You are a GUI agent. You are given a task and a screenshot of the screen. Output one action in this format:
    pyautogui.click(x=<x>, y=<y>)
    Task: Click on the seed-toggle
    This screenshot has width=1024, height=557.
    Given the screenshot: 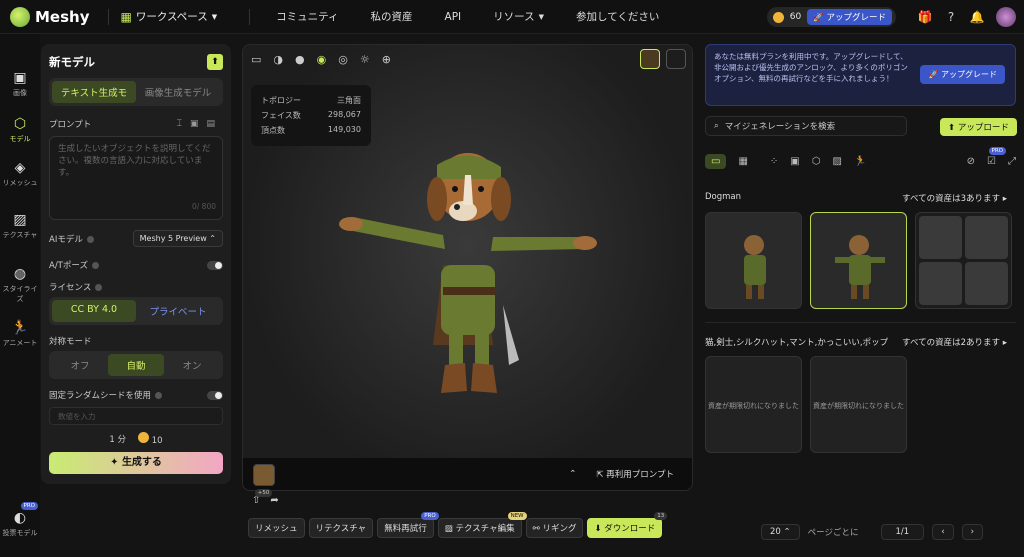 What is the action you would take?
    pyautogui.click(x=215, y=395)
    